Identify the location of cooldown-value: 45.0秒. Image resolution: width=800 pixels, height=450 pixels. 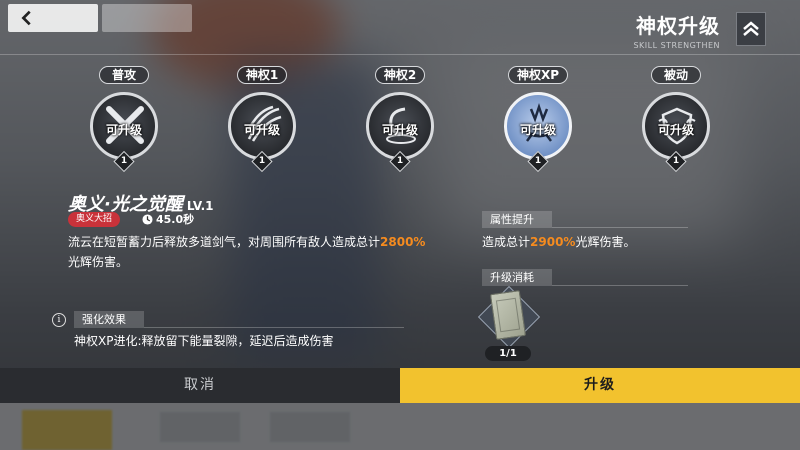
(175, 219).